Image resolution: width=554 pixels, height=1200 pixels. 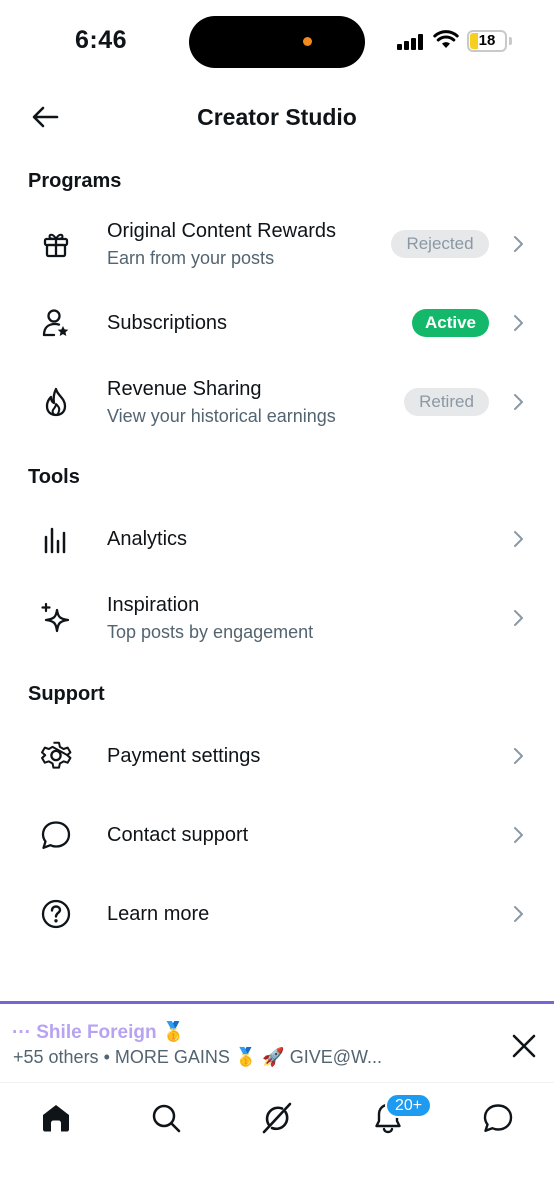 What do you see at coordinates (56, 539) in the screenshot?
I see `bar-chart-icon` at bounding box center [56, 539].